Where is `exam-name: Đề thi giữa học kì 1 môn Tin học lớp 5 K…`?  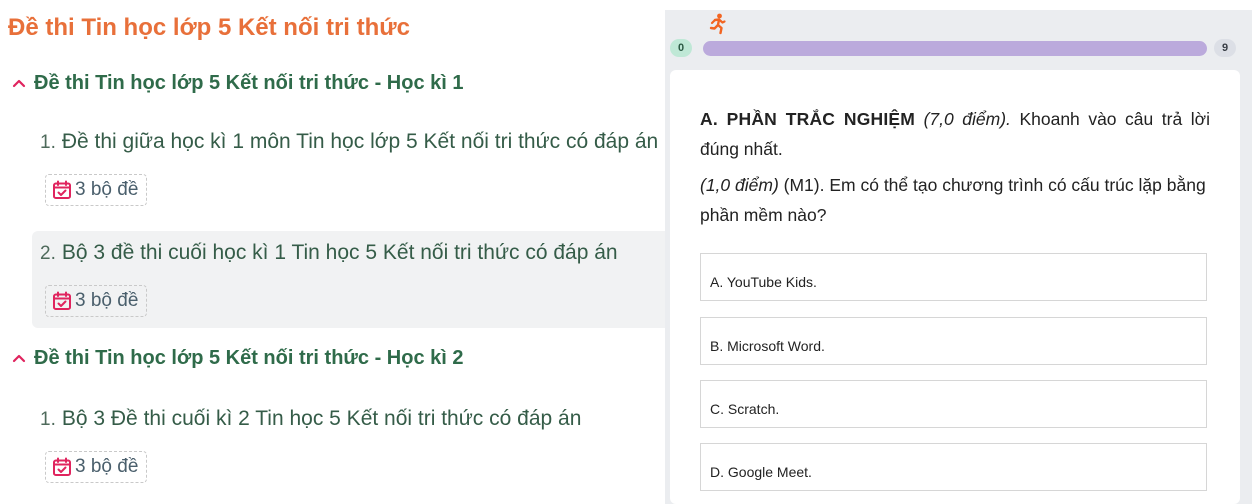 exam-name: Đề thi giữa học kì 1 môn Tin học lớp 5 K… is located at coordinates (360, 141).